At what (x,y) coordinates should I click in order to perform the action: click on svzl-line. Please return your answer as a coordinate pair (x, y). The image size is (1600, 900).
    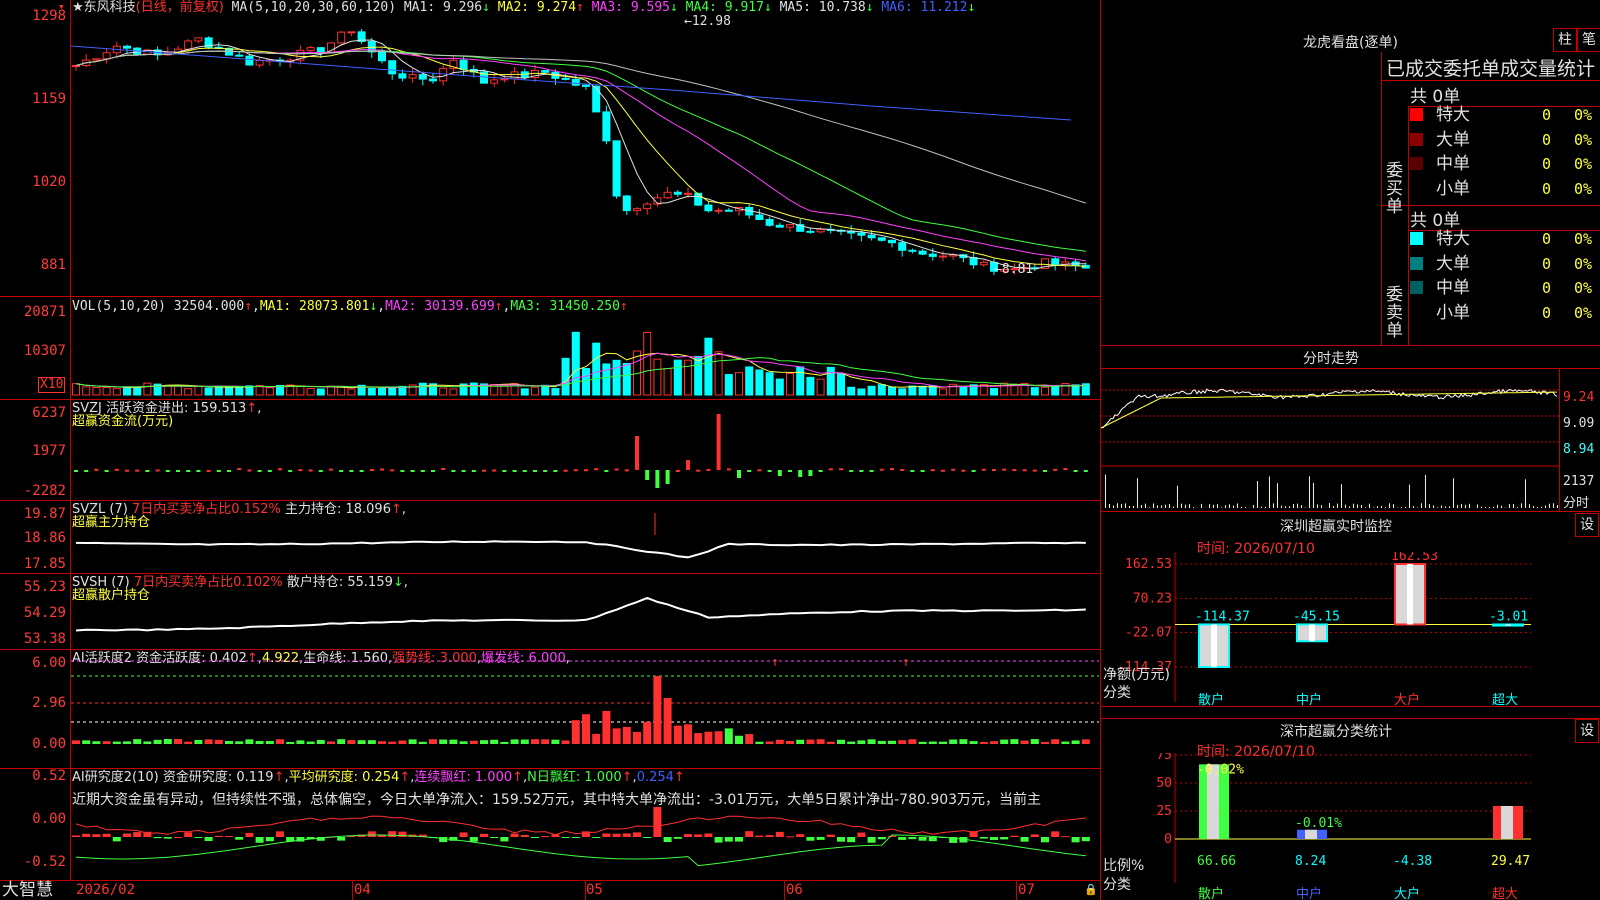
    Looking at the image, I should click on (585, 538).